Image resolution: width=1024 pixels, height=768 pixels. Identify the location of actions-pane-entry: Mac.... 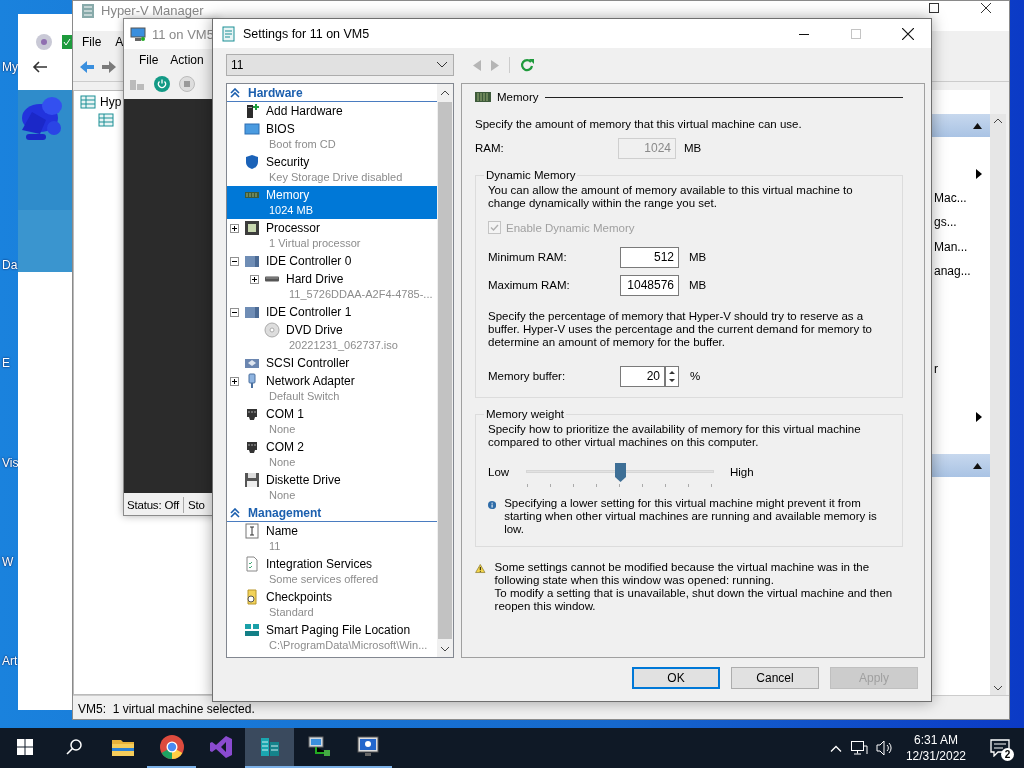
(950, 197).